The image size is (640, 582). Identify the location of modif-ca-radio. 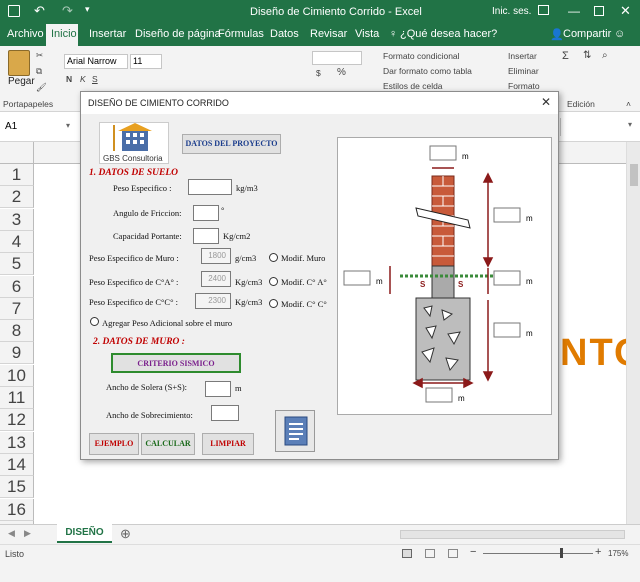
(273, 281).